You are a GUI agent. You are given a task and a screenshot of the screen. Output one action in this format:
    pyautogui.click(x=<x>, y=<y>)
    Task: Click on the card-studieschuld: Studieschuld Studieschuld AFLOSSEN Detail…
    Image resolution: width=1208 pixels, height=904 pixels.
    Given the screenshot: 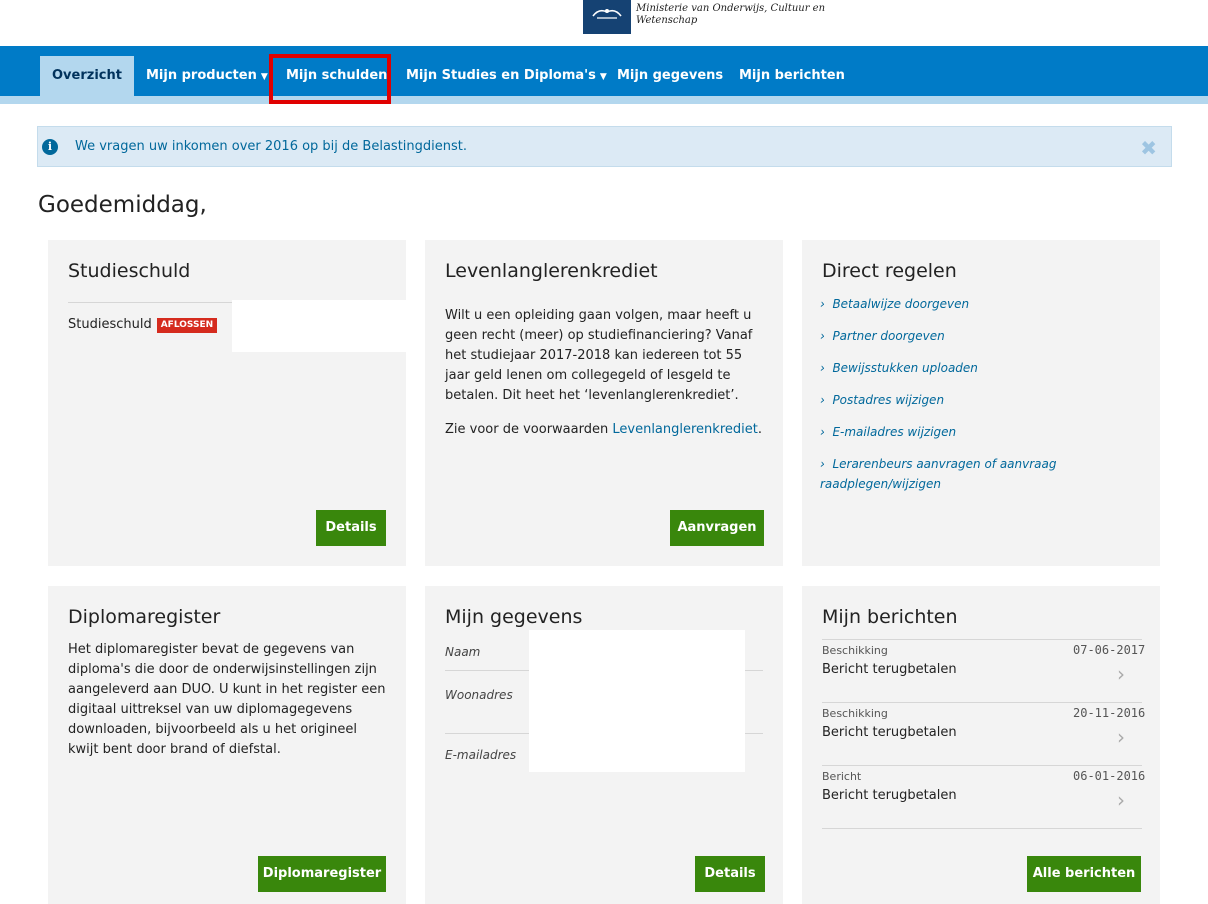 What is the action you would take?
    pyautogui.click(x=247, y=403)
    